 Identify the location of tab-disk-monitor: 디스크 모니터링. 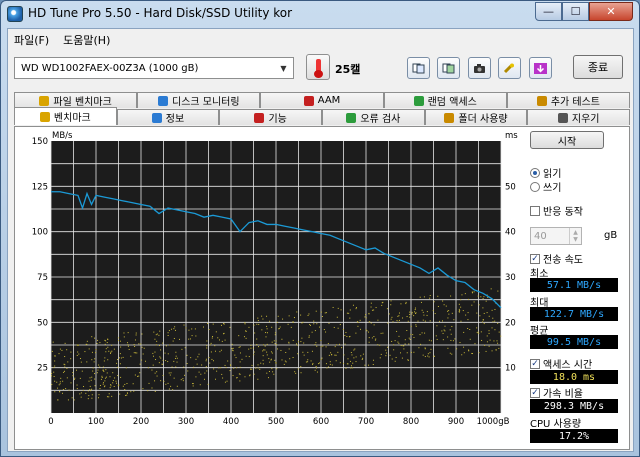
(199, 100).